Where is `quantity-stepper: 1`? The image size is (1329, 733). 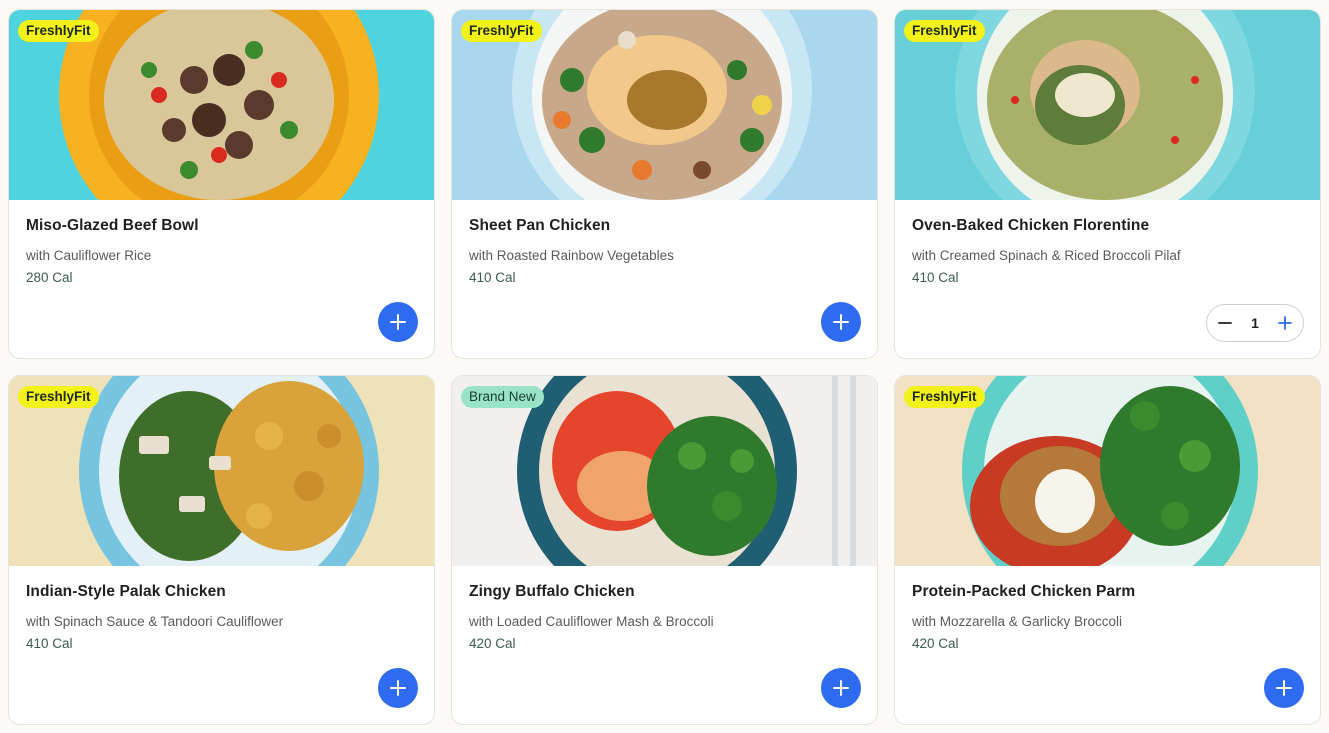 quantity-stepper: 1 is located at coordinates (1255, 323).